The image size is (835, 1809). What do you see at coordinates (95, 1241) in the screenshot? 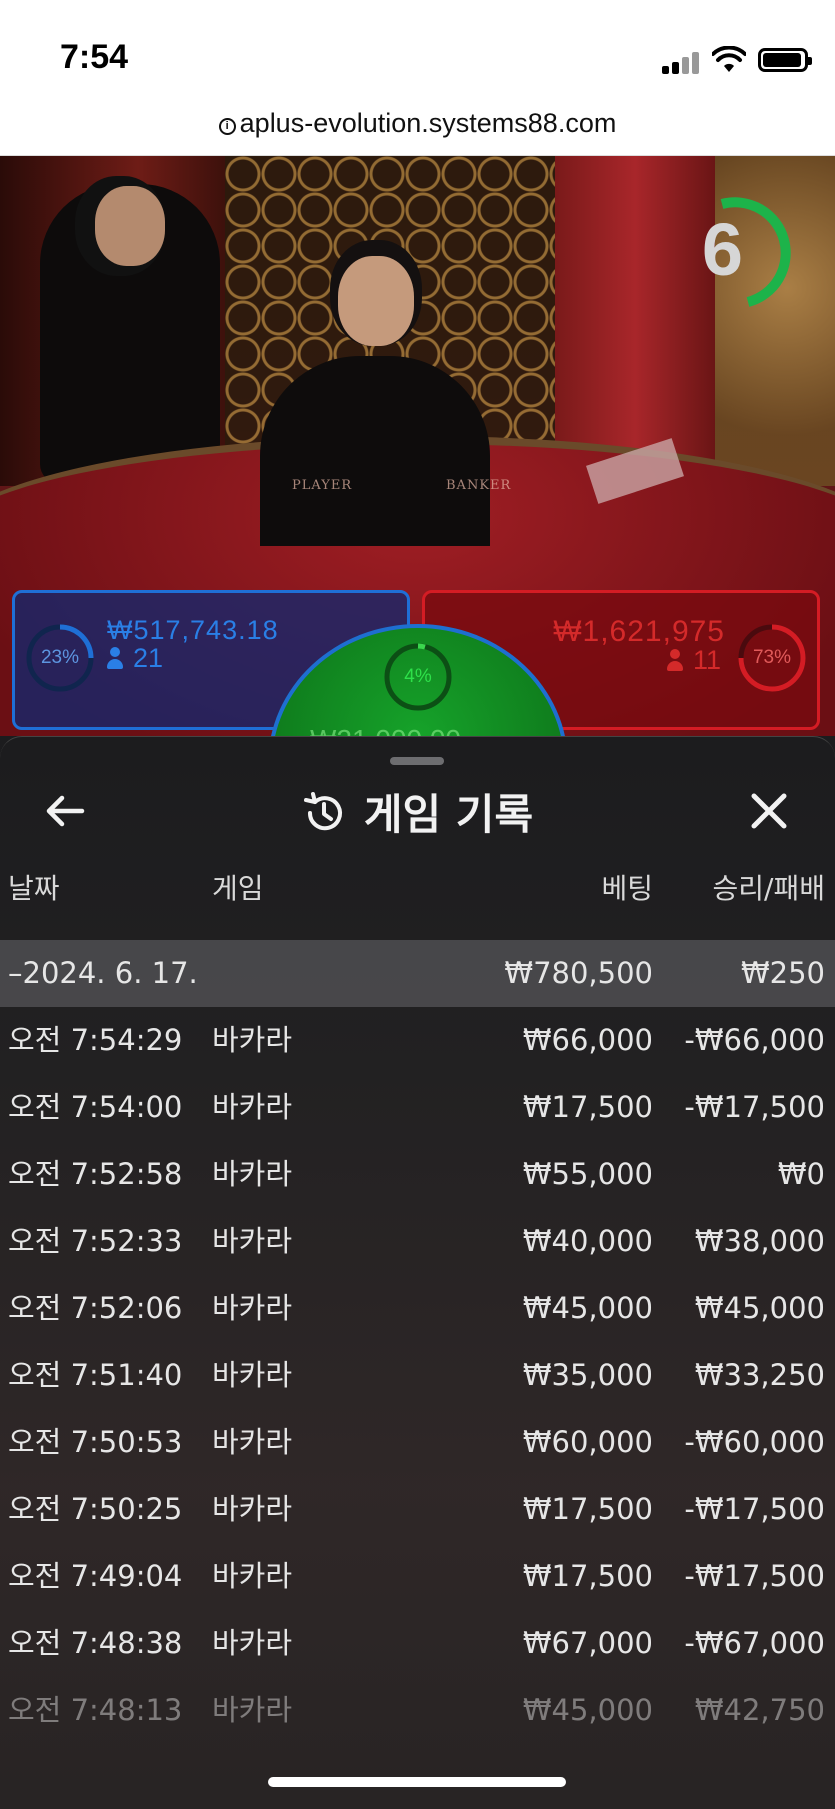
I see `row-time: 오전 7:52:33` at bounding box center [95, 1241].